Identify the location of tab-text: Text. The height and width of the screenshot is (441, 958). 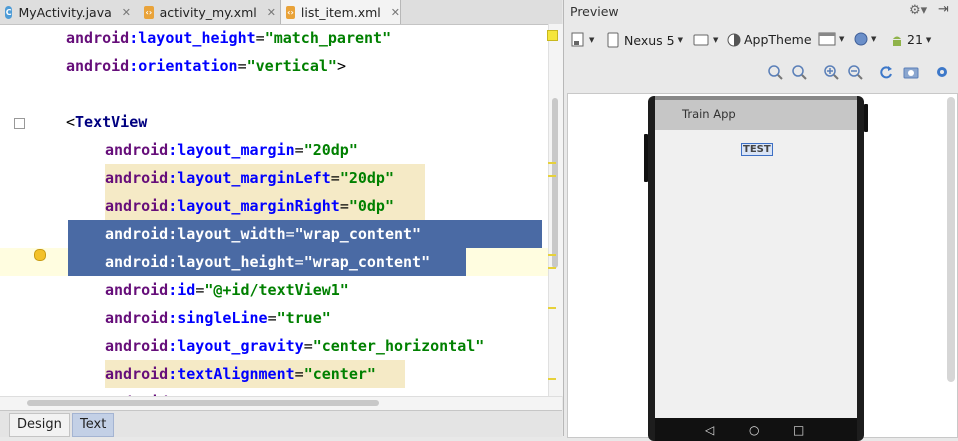
(93, 425).